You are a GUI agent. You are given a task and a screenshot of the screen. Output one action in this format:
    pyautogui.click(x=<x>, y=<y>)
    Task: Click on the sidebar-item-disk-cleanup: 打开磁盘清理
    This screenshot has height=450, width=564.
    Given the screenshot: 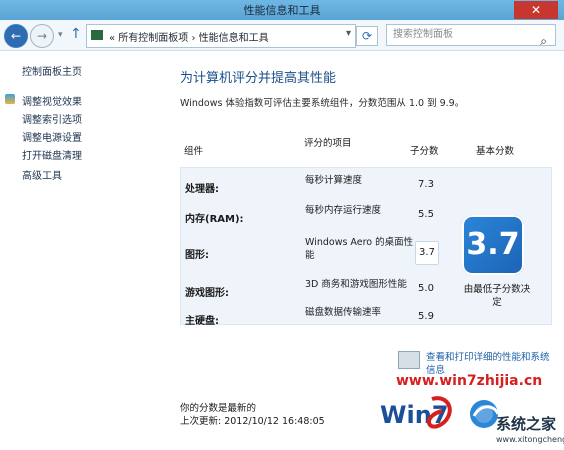 What is the action you would take?
    pyautogui.click(x=52, y=154)
    